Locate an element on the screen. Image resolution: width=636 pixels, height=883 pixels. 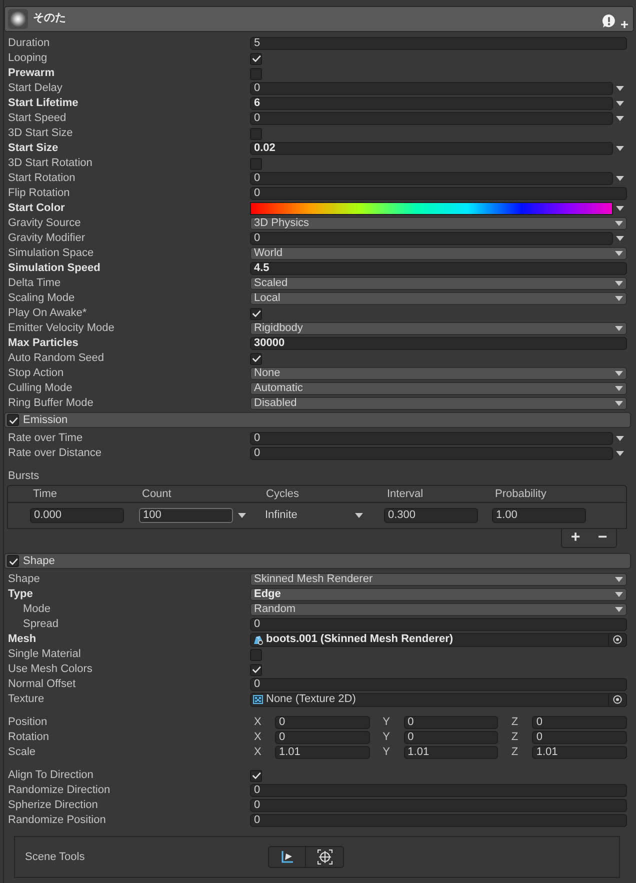
column-header: Probability is located at coordinates (520, 494).